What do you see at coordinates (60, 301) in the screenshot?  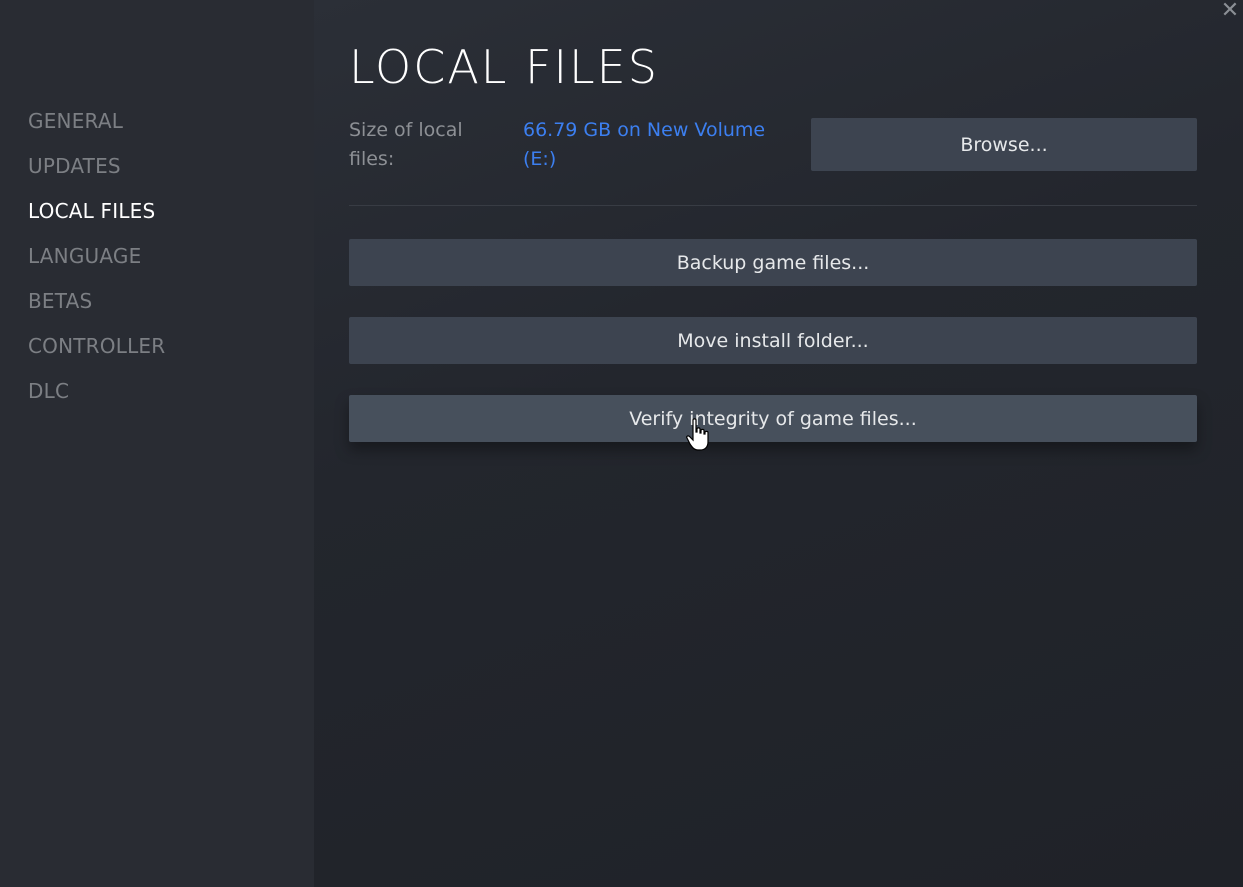 I see `sidebar-item-betas: BETAS` at bounding box center [60, 301].